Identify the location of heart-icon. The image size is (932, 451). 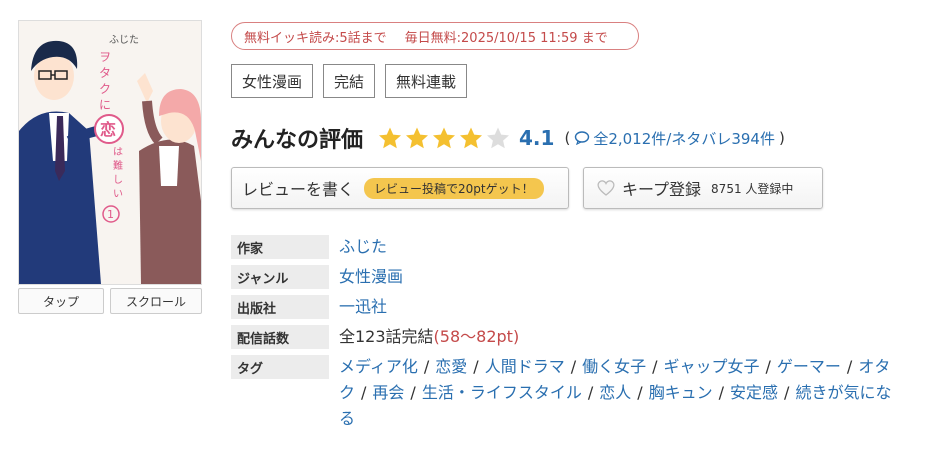
(606, 188).